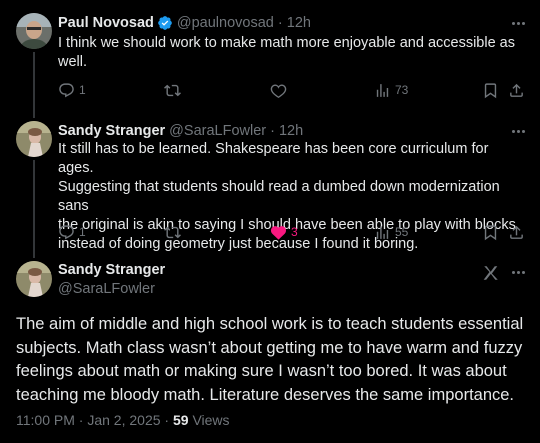 Image resolution: width=540 pixels, height=443 pixels. I want to click on tweet-header: Paul Novosad @paulnovosad · 12h, so click(184, 23).